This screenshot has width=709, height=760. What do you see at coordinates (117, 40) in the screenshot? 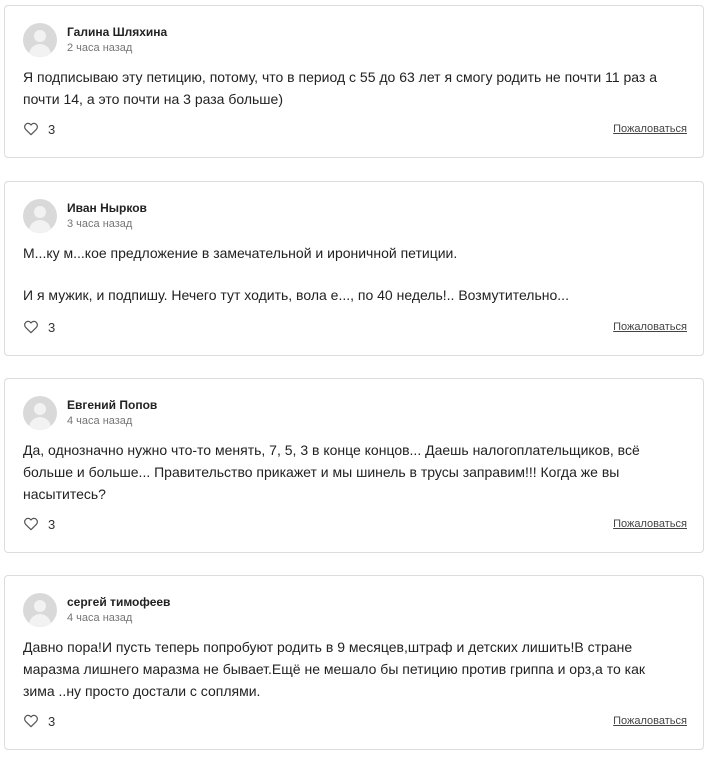
I see `comment-meta: Галина Шляхина 2 часа назад` at bounding box center [117, 40].